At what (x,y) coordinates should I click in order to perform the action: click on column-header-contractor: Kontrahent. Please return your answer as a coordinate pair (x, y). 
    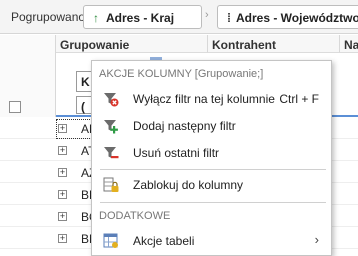
    Looking at the image, I should click on (274, 44).